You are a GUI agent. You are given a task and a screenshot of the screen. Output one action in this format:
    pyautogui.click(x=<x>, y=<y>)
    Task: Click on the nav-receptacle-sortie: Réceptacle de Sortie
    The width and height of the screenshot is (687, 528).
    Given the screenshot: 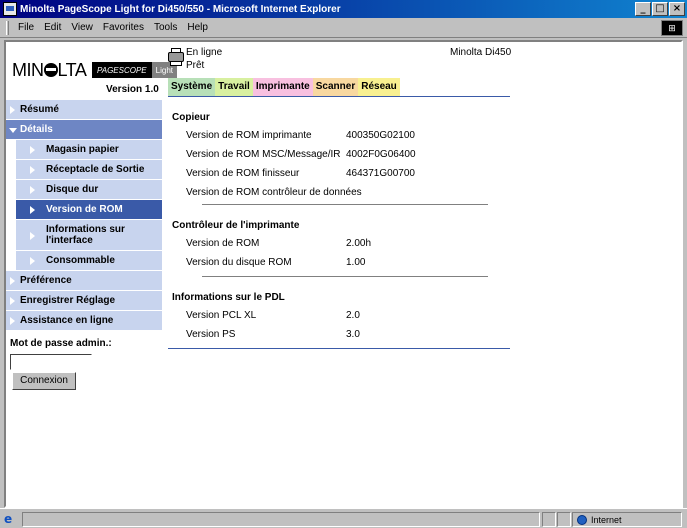 What is the action you would take?
    pyautogui.click(x=89, y=169)
    